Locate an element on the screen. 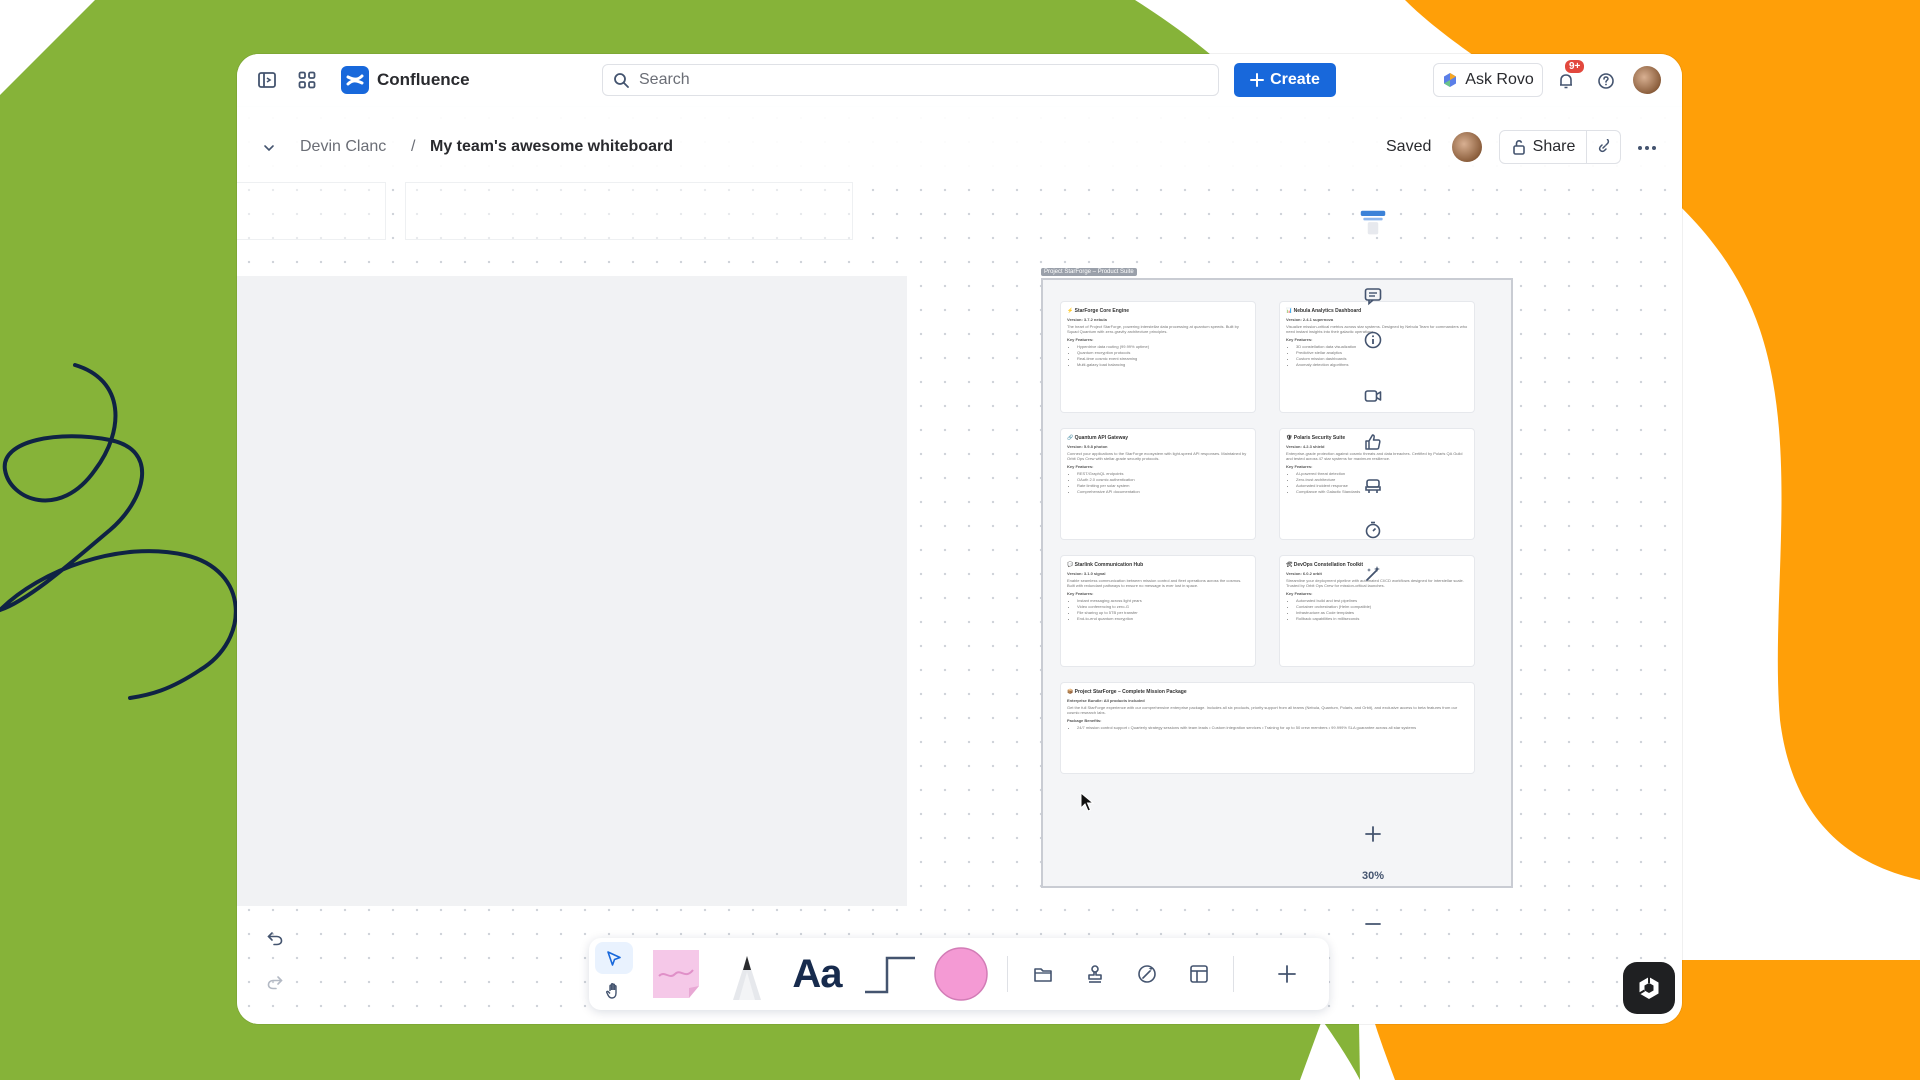  rovo-logo-icon is located at coordinates (1648, 988).